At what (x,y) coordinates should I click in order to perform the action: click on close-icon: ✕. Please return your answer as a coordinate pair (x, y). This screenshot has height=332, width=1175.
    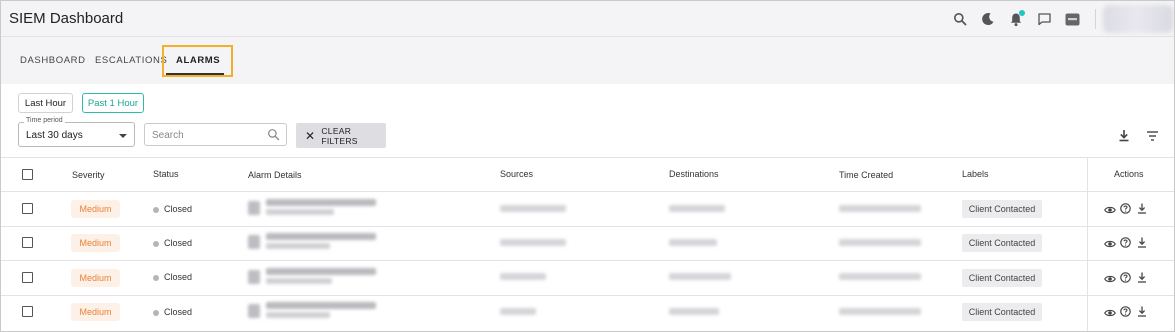
    Looking at the image, I should click on (310, 135).